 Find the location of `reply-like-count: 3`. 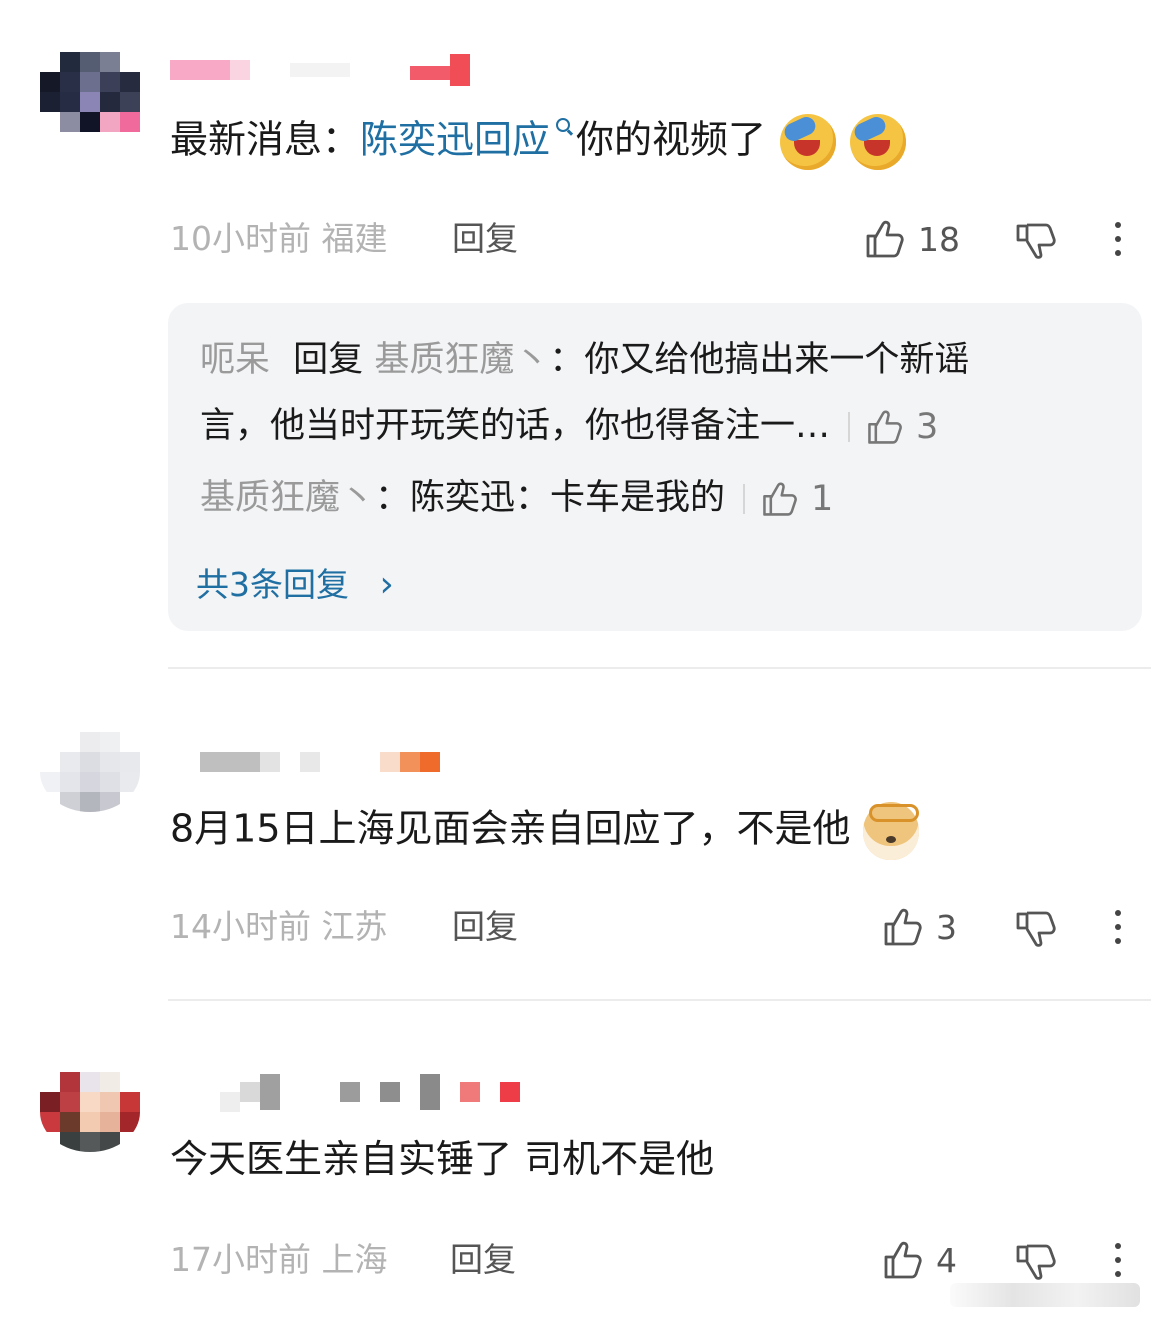

reply-like-count: 3 is located at coordinates (927, 427).